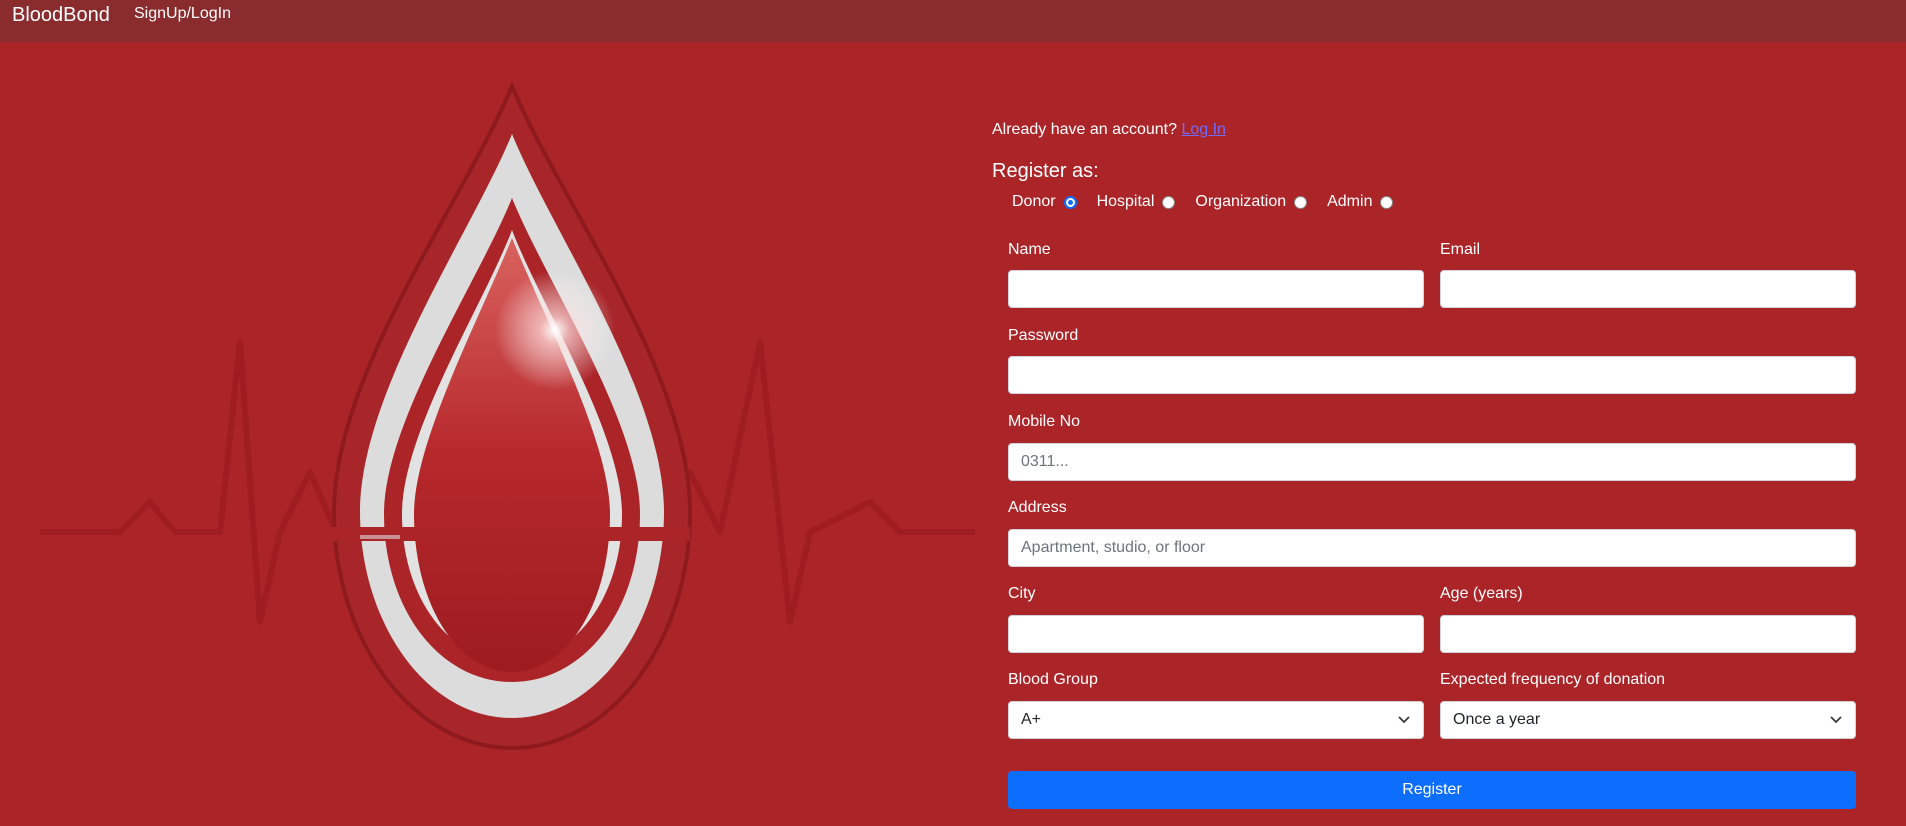 The image size is (1906, 826). I want to click on radio-organization, so click(1301, 202).